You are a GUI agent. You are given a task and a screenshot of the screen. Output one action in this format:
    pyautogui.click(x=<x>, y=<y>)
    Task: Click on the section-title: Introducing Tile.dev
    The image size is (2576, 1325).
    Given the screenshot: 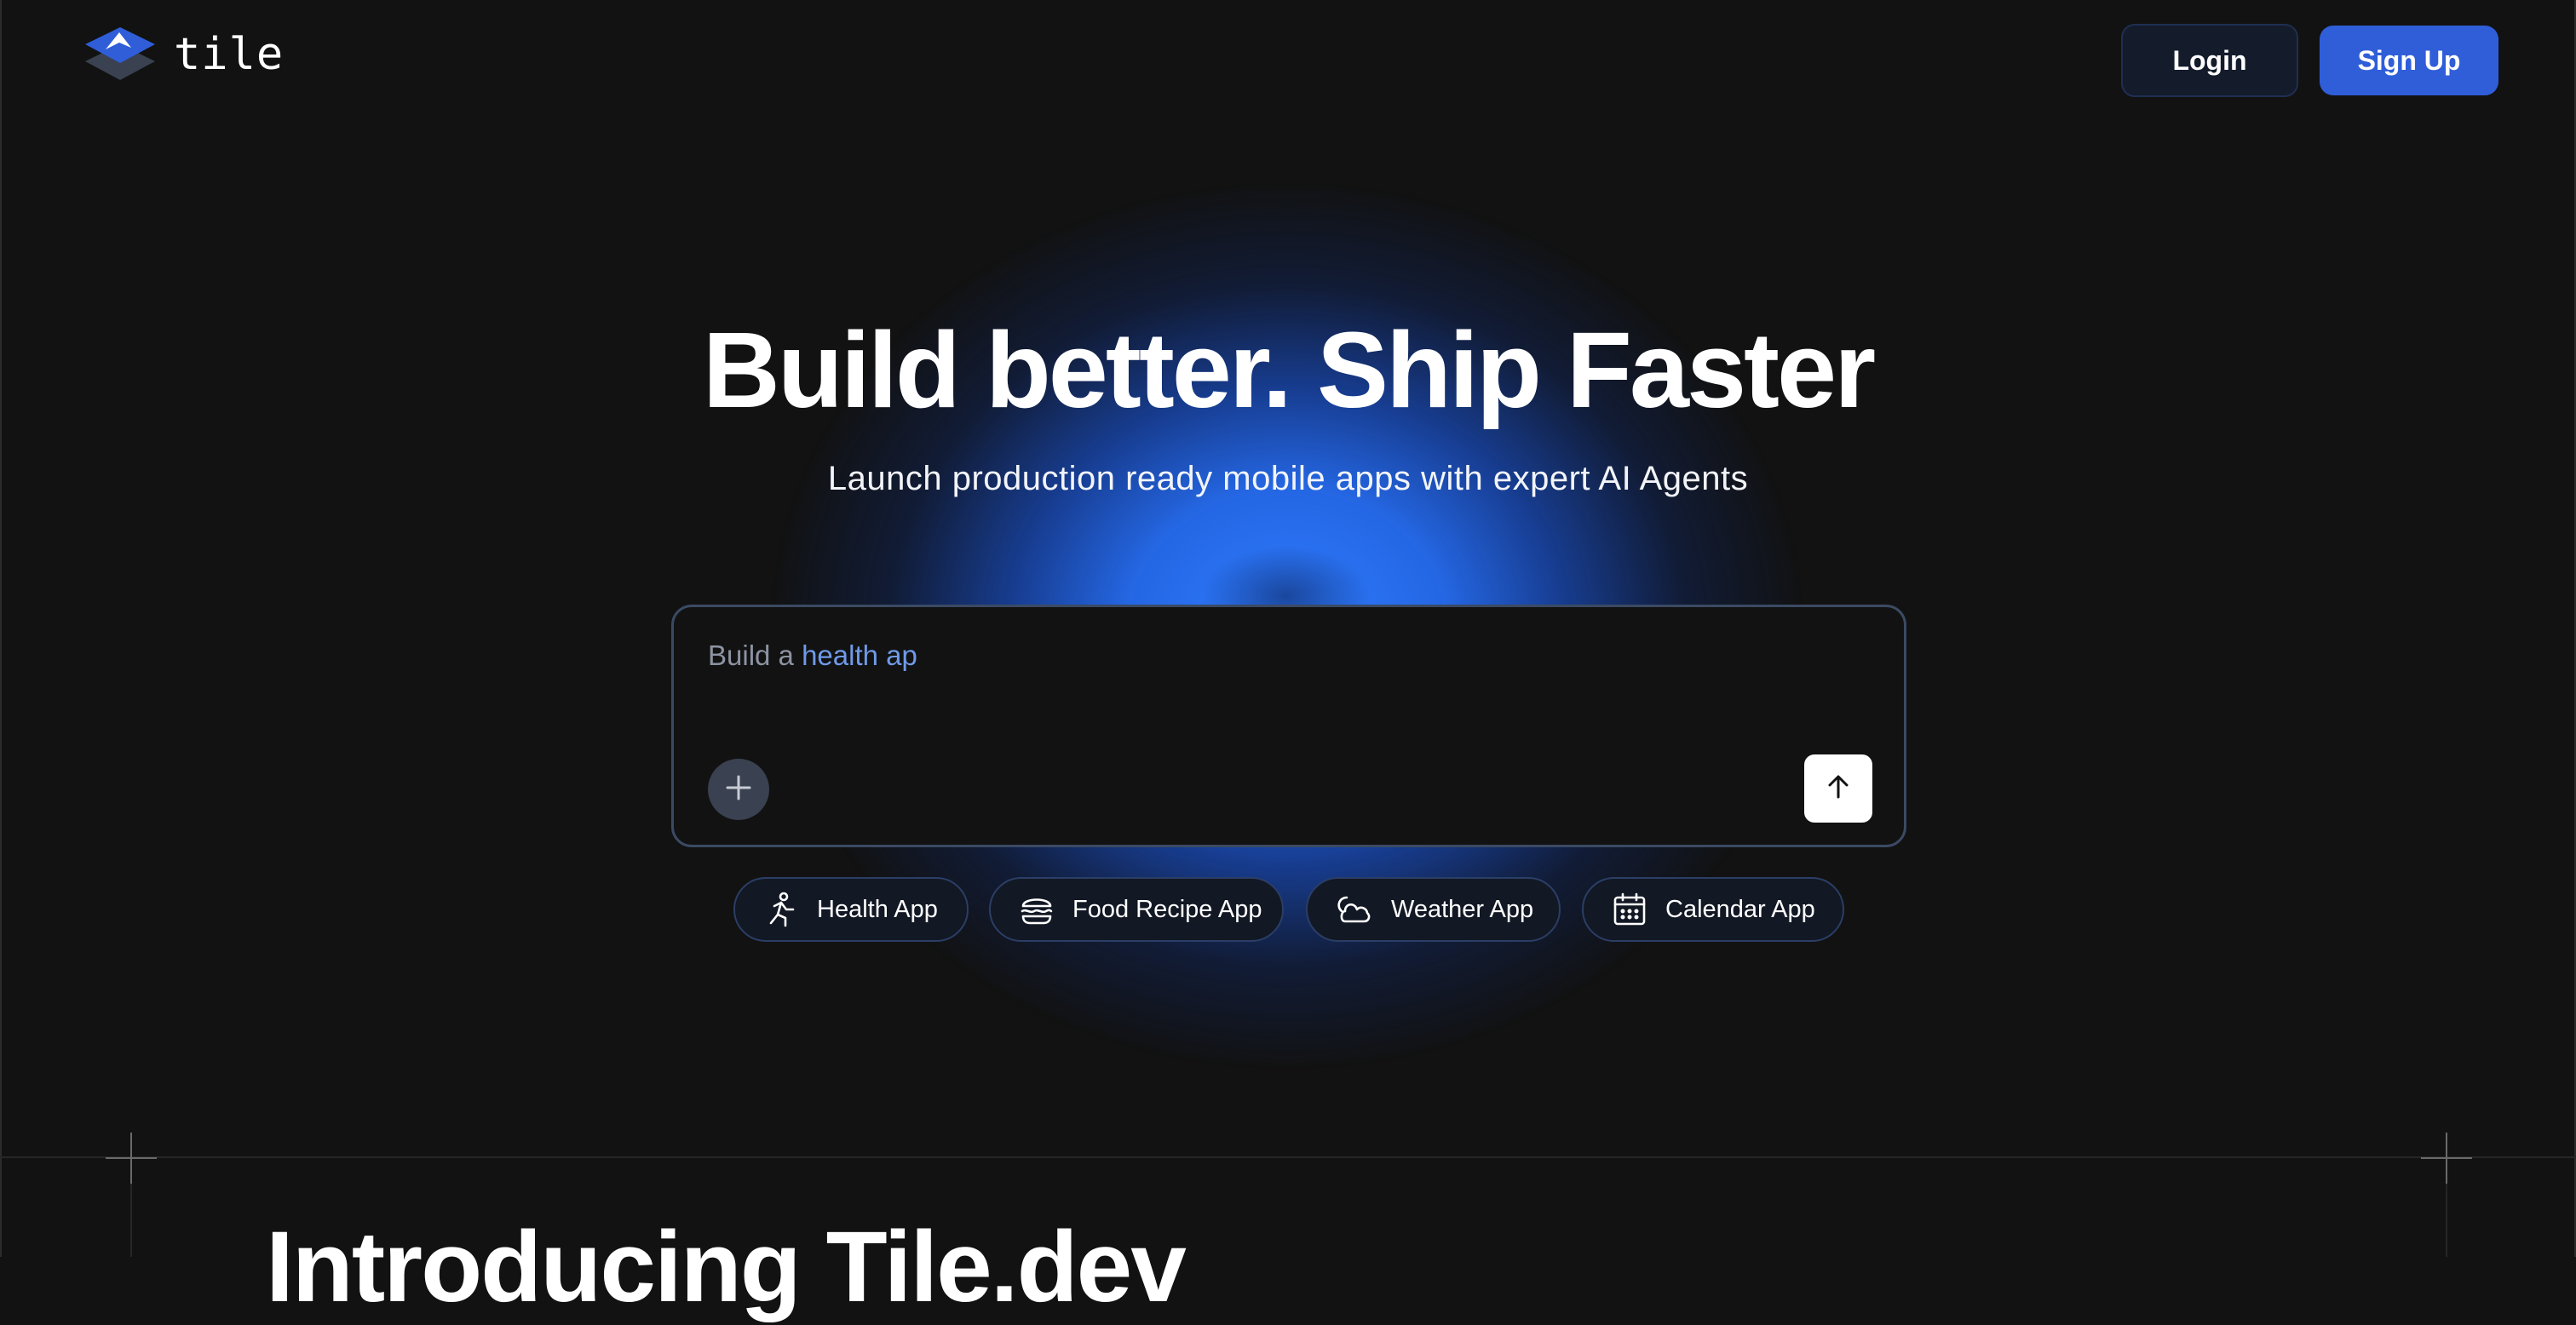 What is the action you would take?
    pyautogui.click(x=727, y=1267)
    